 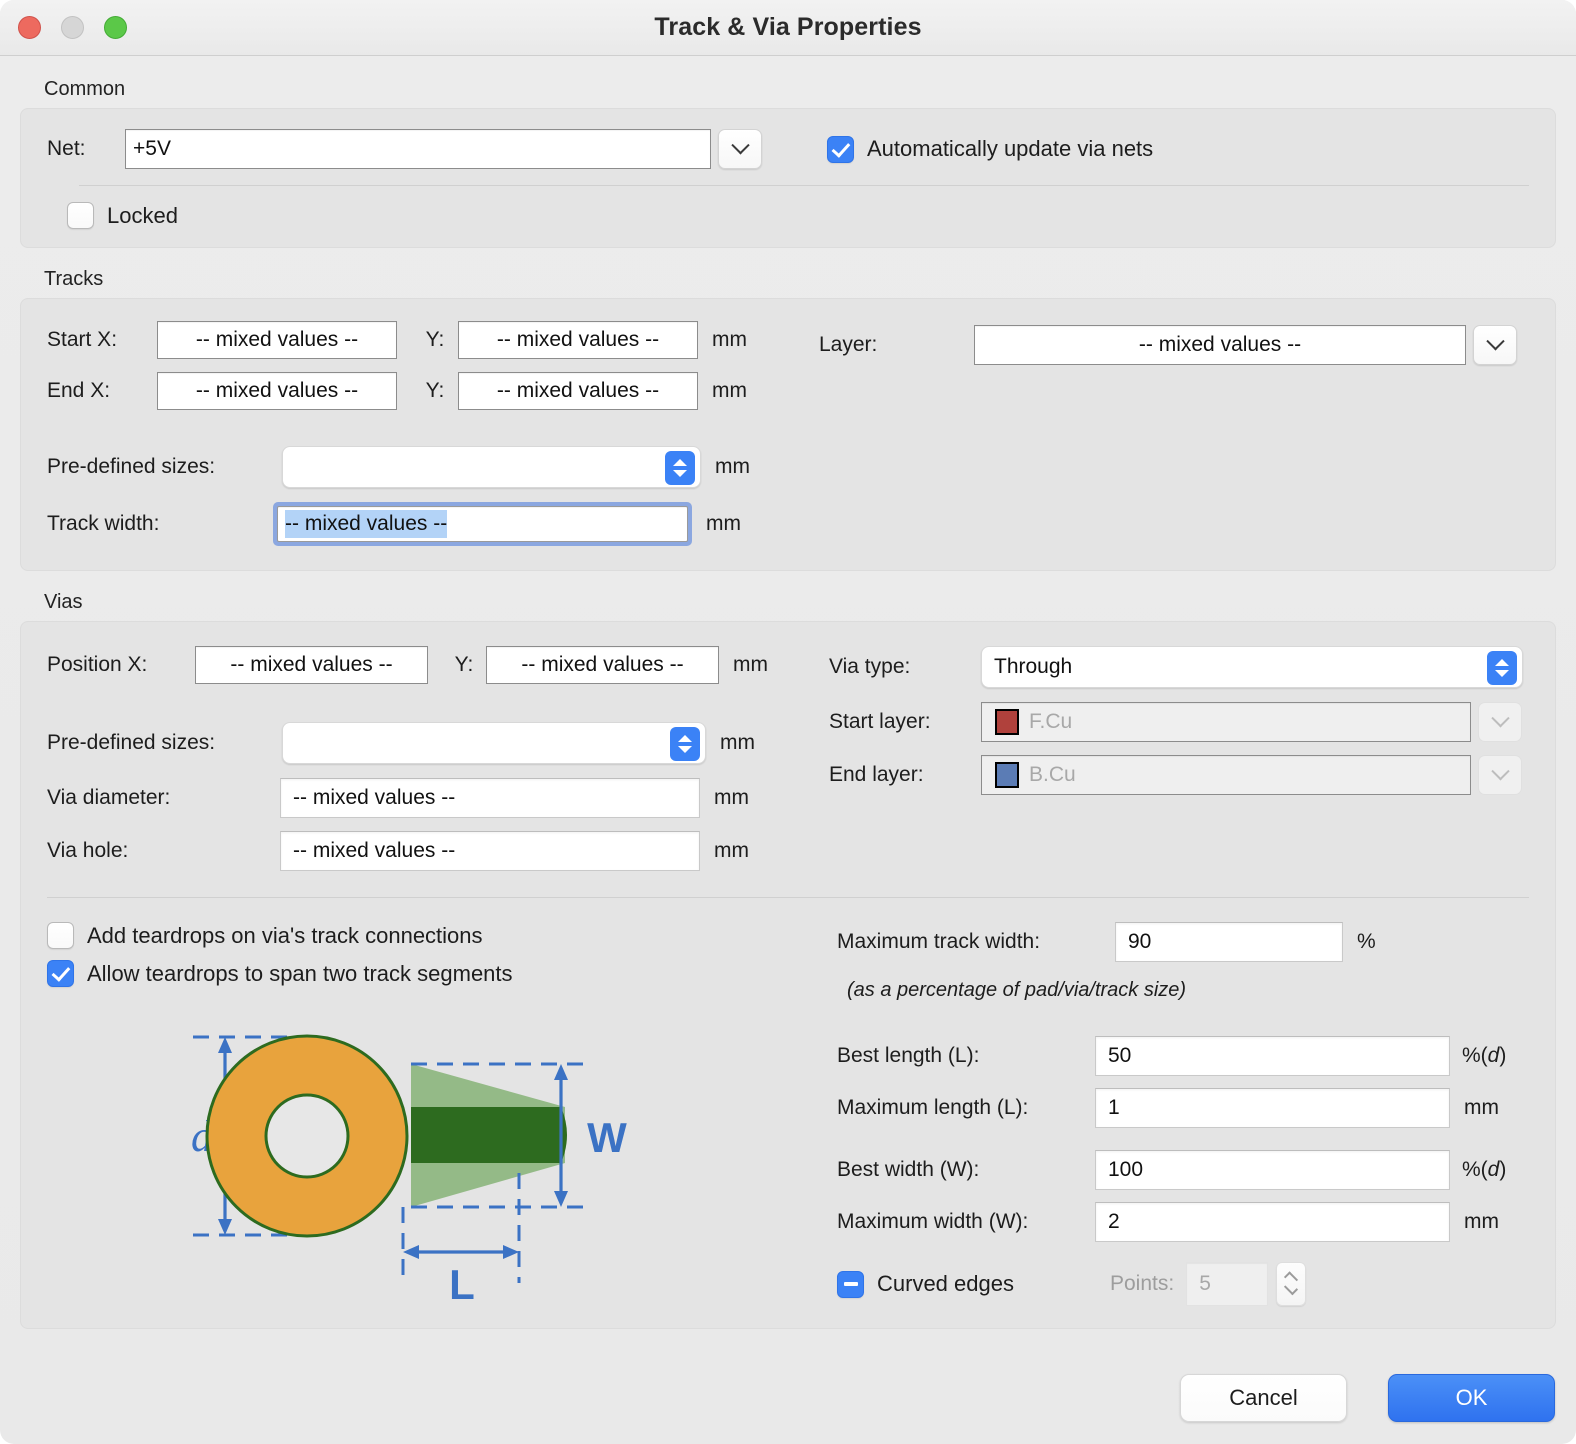 I want to click on points-label: Points:, so click(x=1142, y=1283).